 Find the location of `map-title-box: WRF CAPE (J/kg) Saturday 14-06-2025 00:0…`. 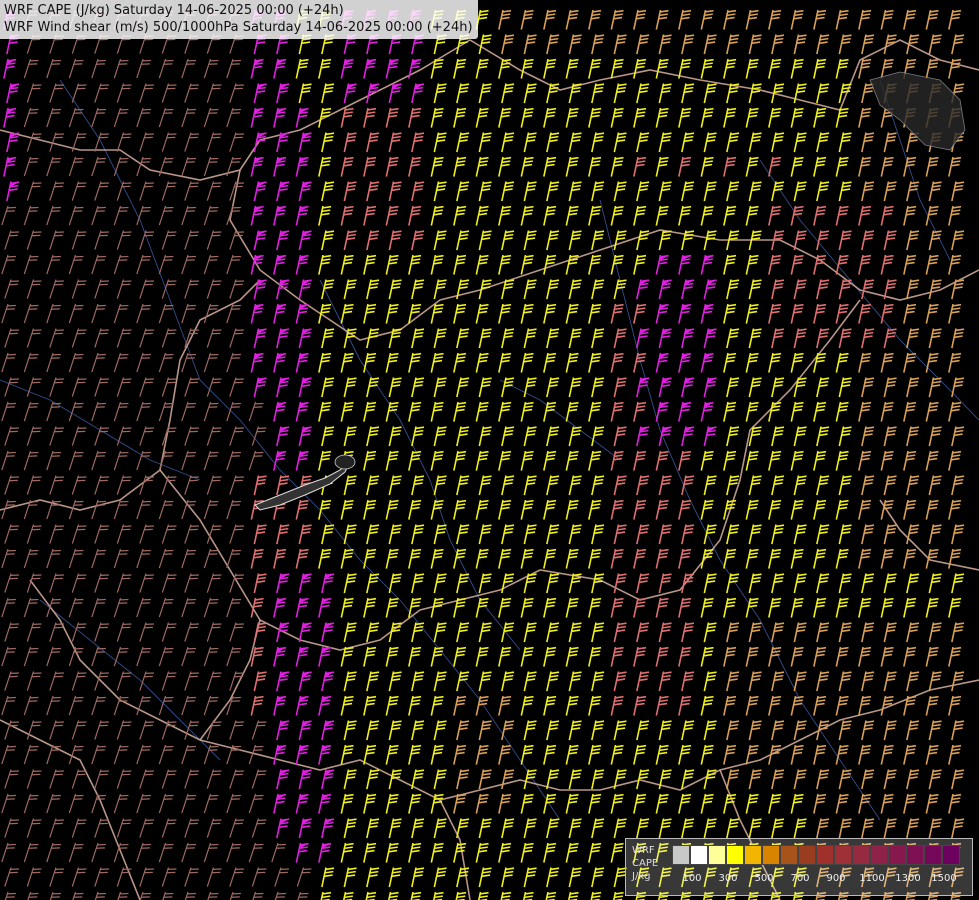

map-title-box: WRF CAPE (J/kg) Saturday 14-06-2025 00:0… is located at coordinates (239, 19).